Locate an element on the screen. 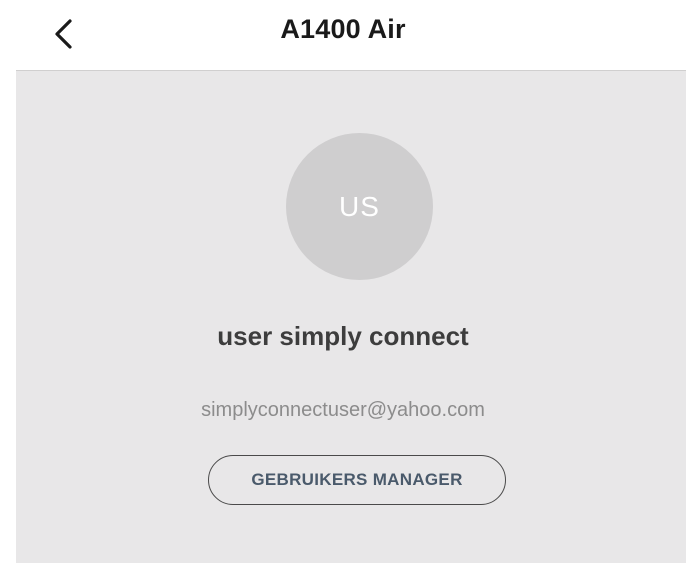 The image size is (686, 563). app-header: A1400 Air is located at coordinates (343, 35).